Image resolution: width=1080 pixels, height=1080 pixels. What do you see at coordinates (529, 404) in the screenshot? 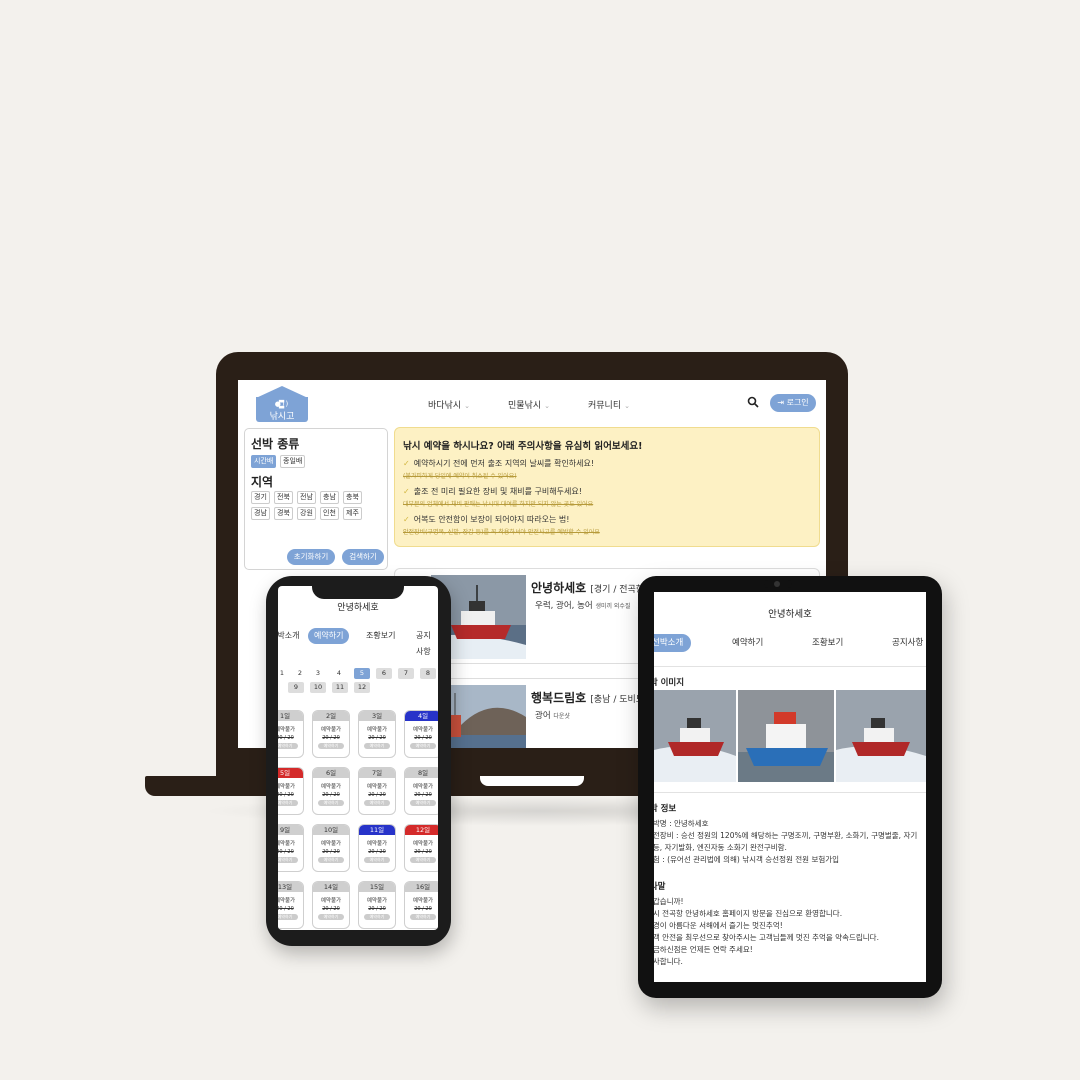
I see `nav-freshwater-fishing: 민물낚시 ⌄` at bounding box center [529, 404].